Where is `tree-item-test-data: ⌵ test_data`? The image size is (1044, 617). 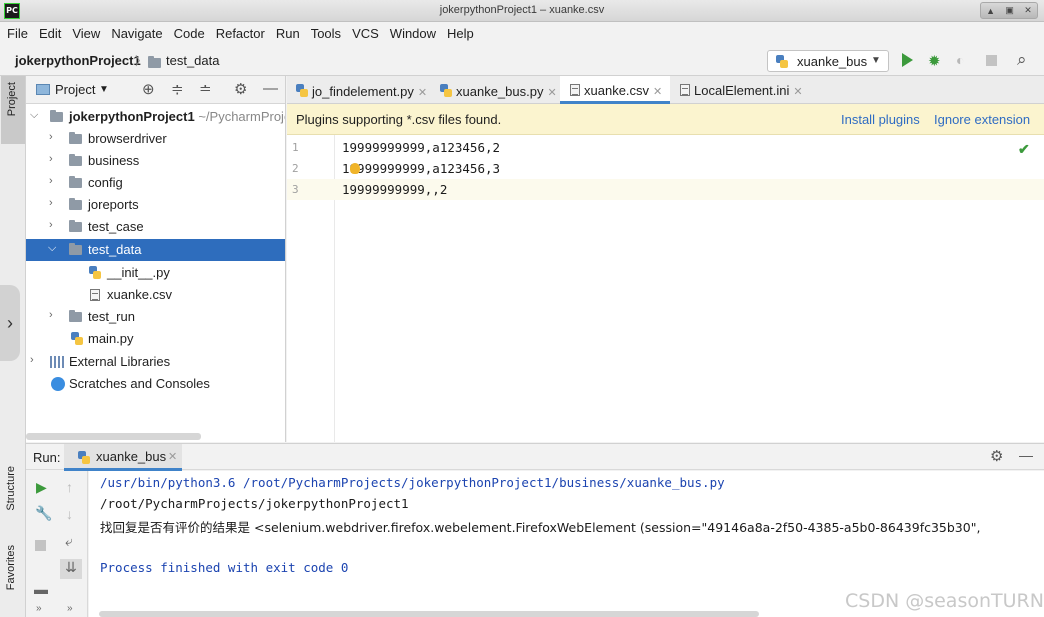 tree-item-test-data: ⌵ test_data is located at coordinates (155, 250).